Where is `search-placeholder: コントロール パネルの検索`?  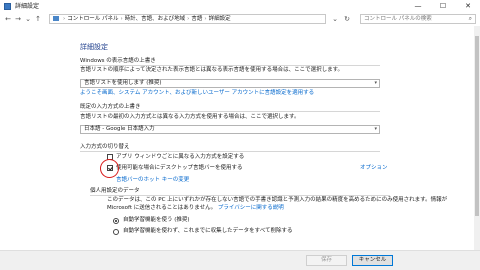 search-placeholder: コントロール パネルの検索 is located at coordinates (398, 19).